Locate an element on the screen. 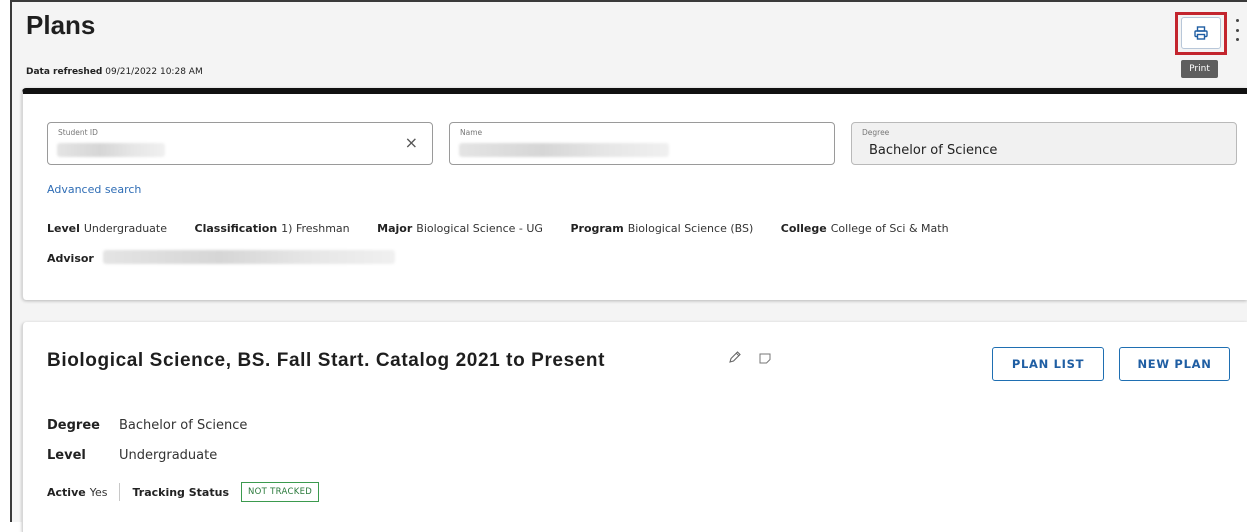 This screenshot has width=1247, height=532. level-info: Level Undergraduate is located at coordinates (107, 228).